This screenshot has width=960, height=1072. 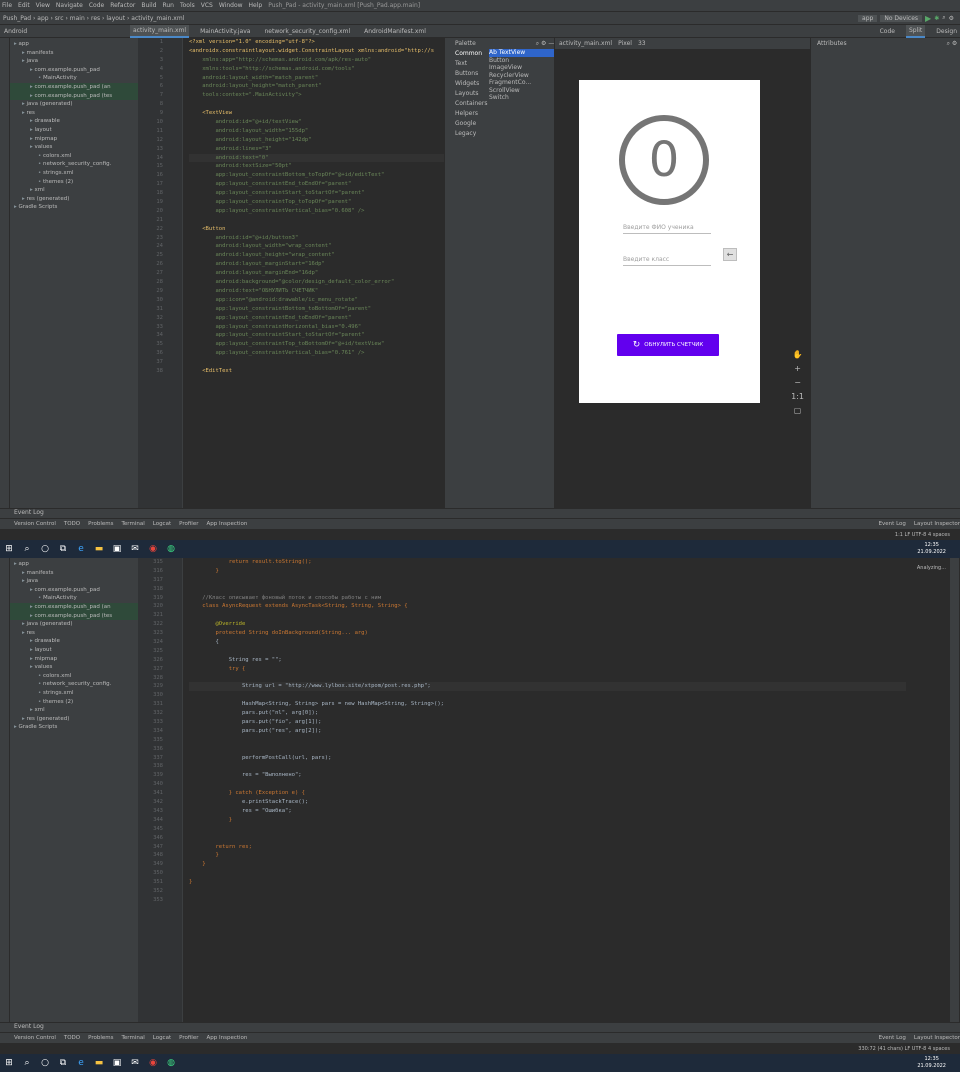 I want to click on device-preview-select: Pixel, so click(x=625, y=43).